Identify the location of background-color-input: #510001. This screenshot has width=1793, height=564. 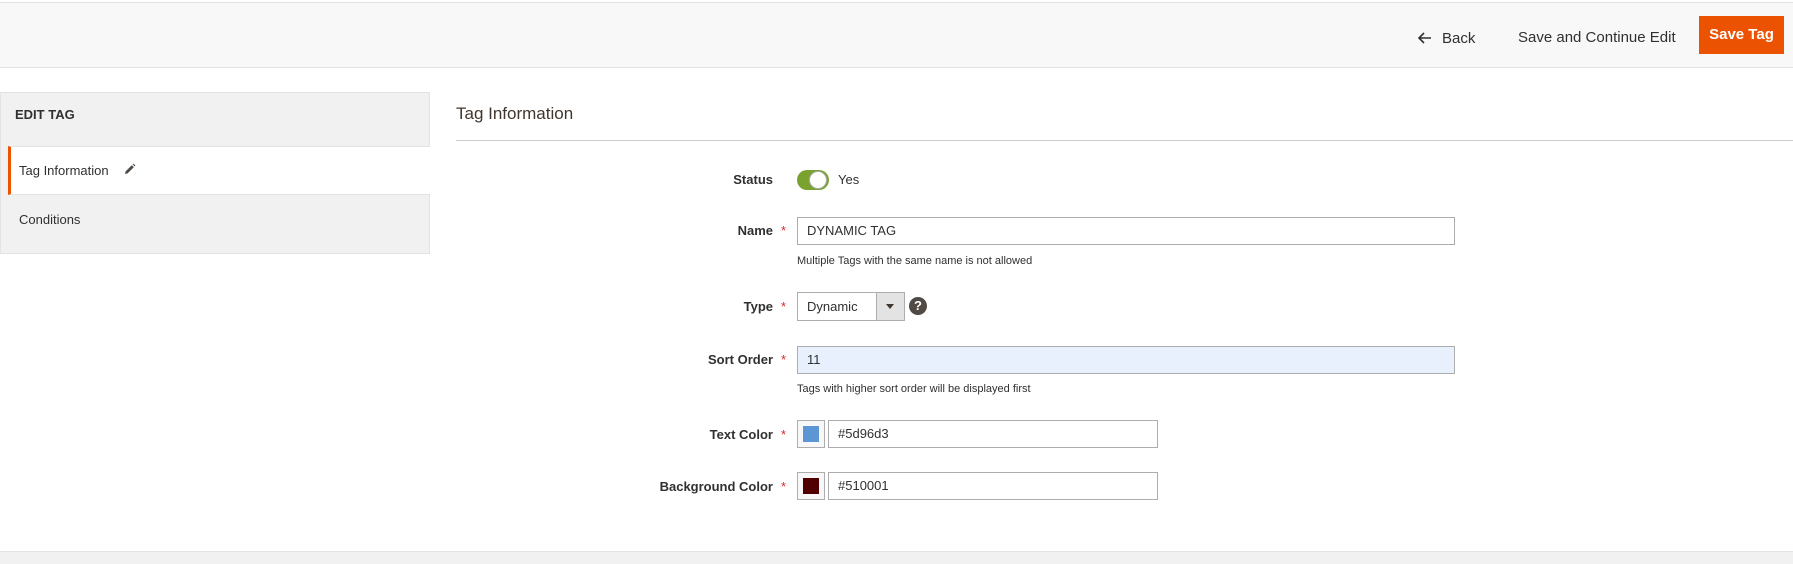
(993, 486).